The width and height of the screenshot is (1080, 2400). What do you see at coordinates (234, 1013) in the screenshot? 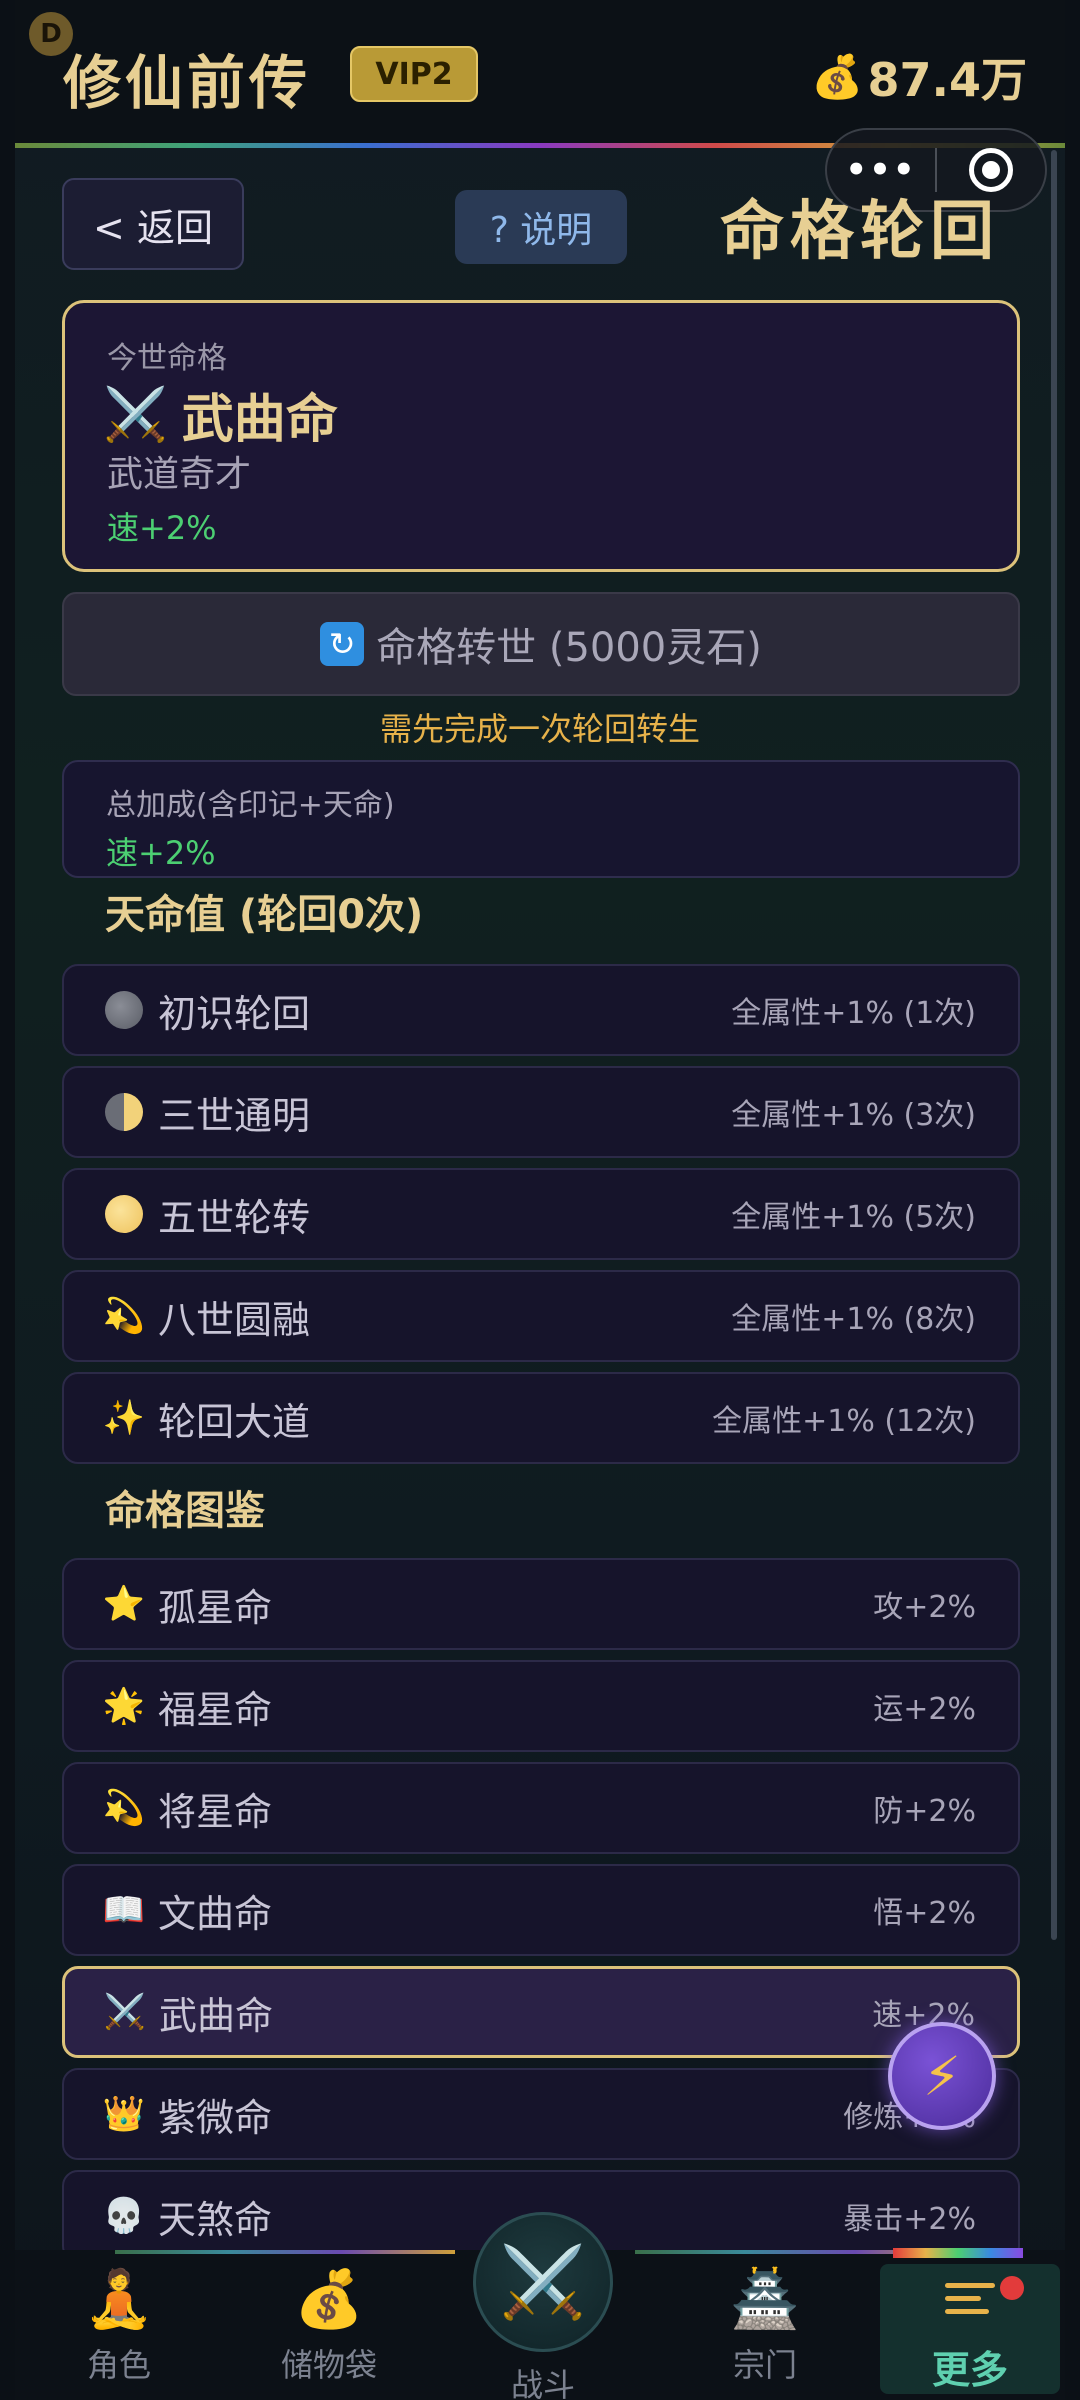
I see `destiny-item-name: 初识轮回` at bounding box center [234, 1013].